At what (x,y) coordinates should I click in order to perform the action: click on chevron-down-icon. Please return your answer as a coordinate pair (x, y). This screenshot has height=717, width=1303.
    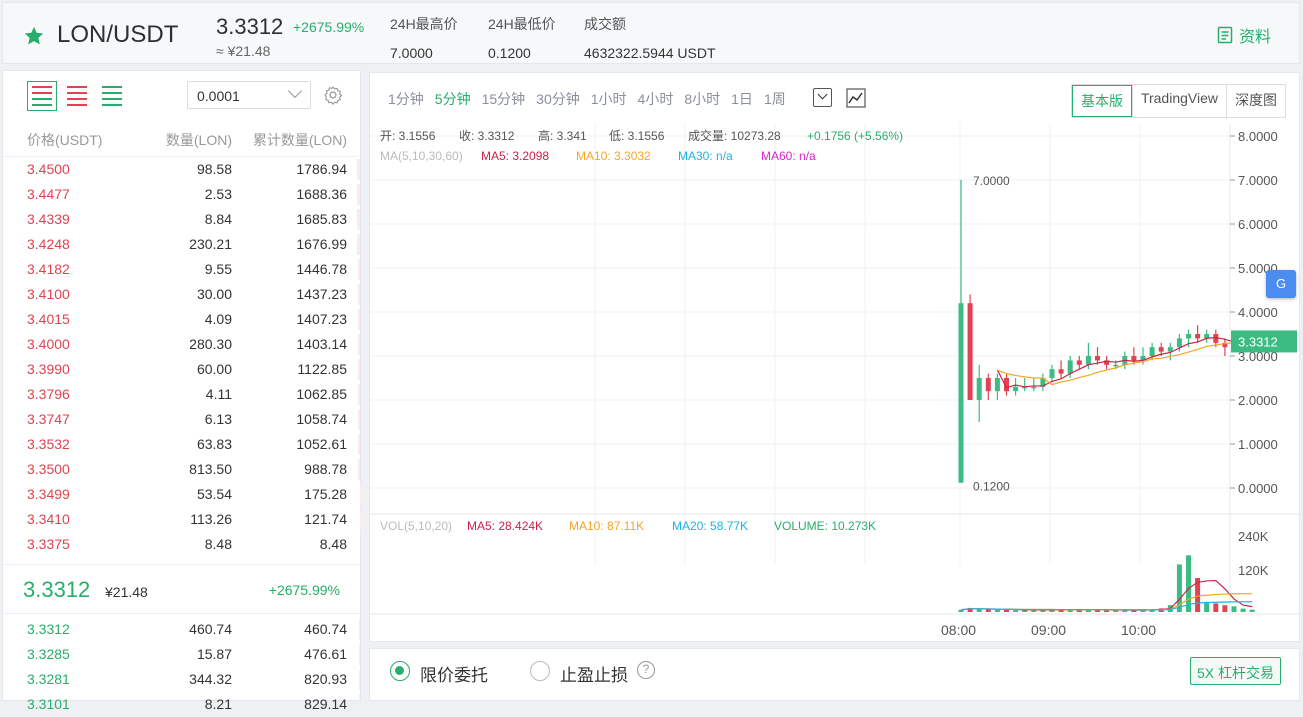
    Looking at the image, I should click on (295, 91).